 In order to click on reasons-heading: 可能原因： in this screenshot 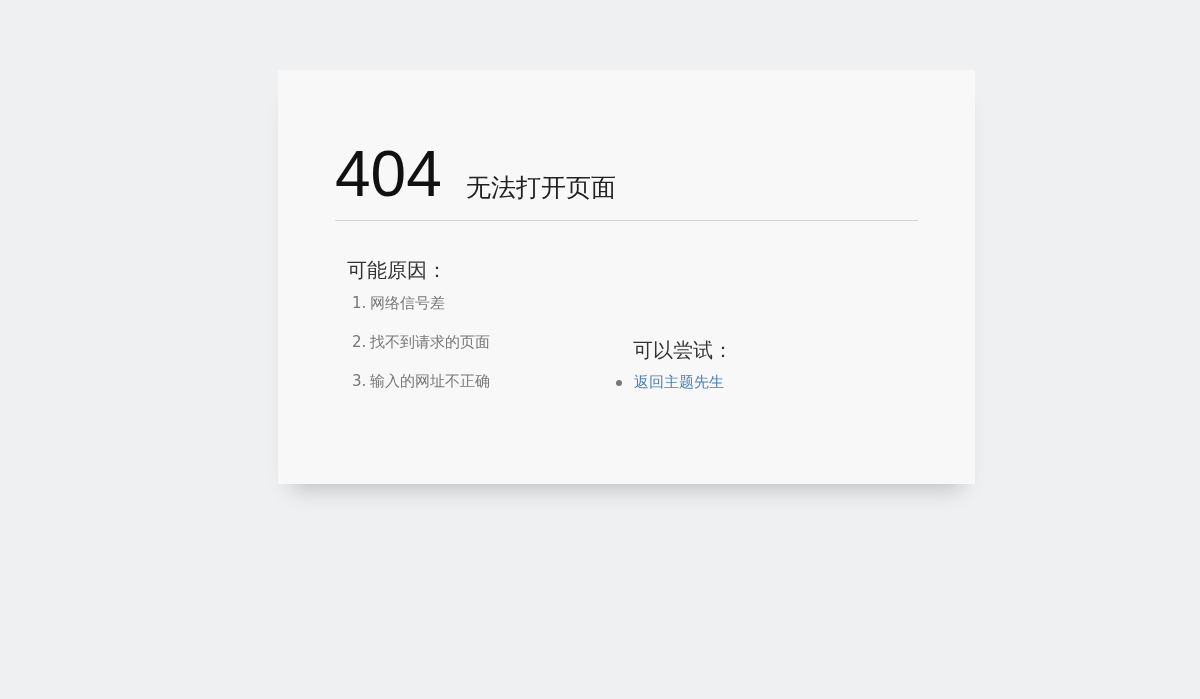, I will do `click(397, 270)`.